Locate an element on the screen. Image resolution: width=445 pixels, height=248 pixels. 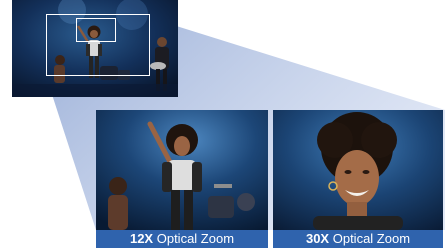
30x-caption-strong: 30X is located at coordinates (317, 238).